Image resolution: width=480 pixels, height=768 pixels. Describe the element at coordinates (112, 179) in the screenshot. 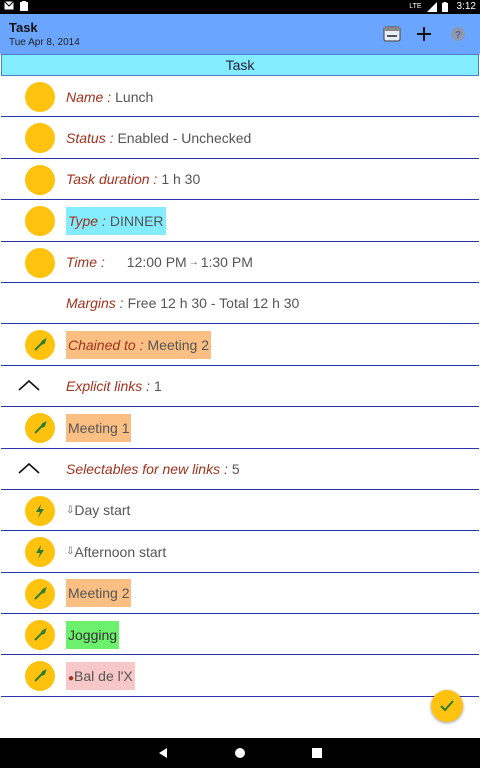

I see `duration-label: Task duration :` at that location.